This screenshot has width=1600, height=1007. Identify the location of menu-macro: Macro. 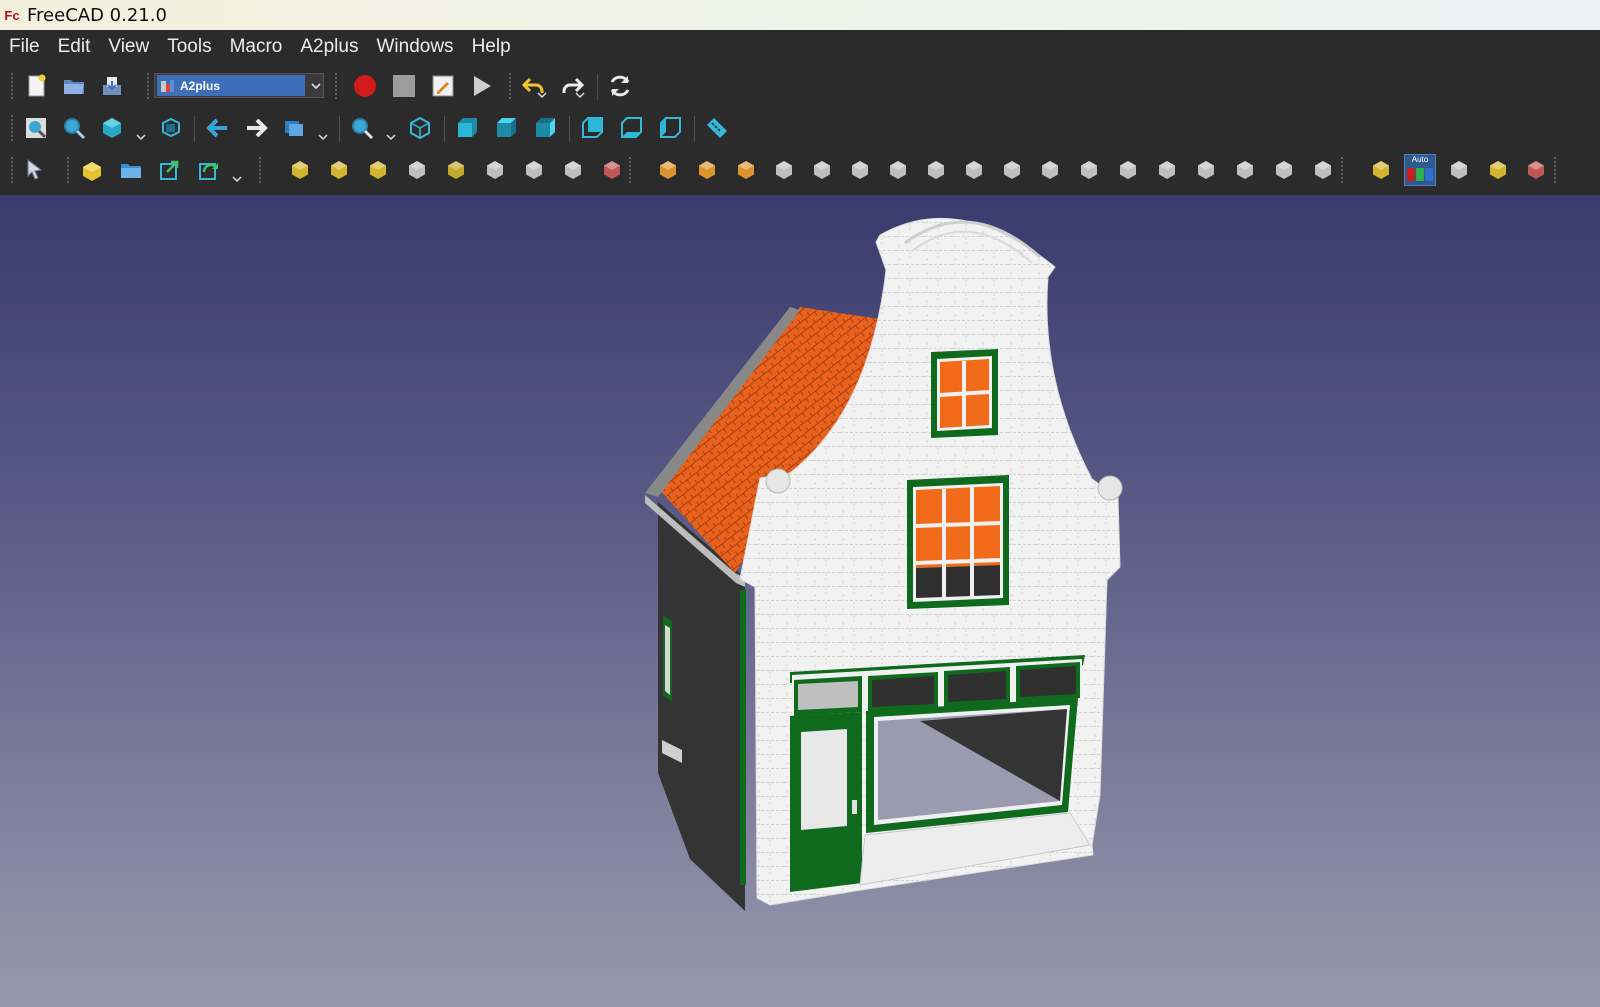
(256, 47).